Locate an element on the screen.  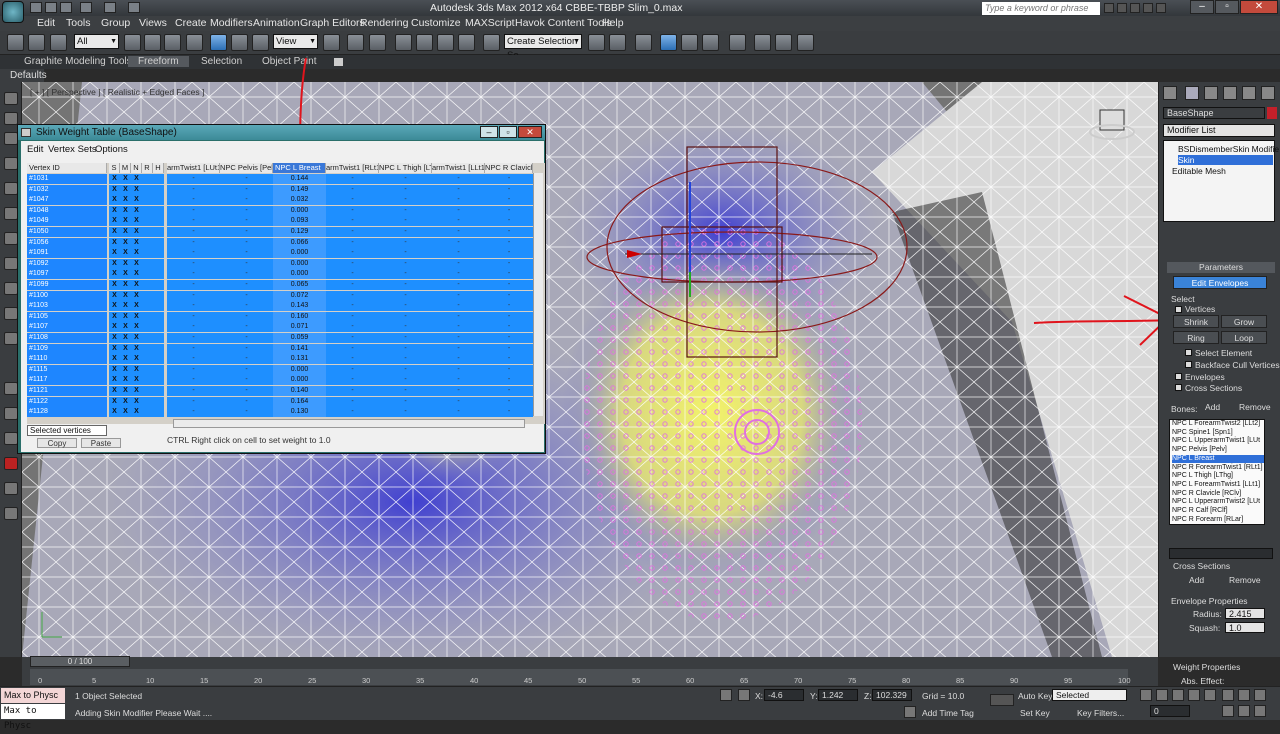
vertices-checkbox is located at coordinates (1178, 309).